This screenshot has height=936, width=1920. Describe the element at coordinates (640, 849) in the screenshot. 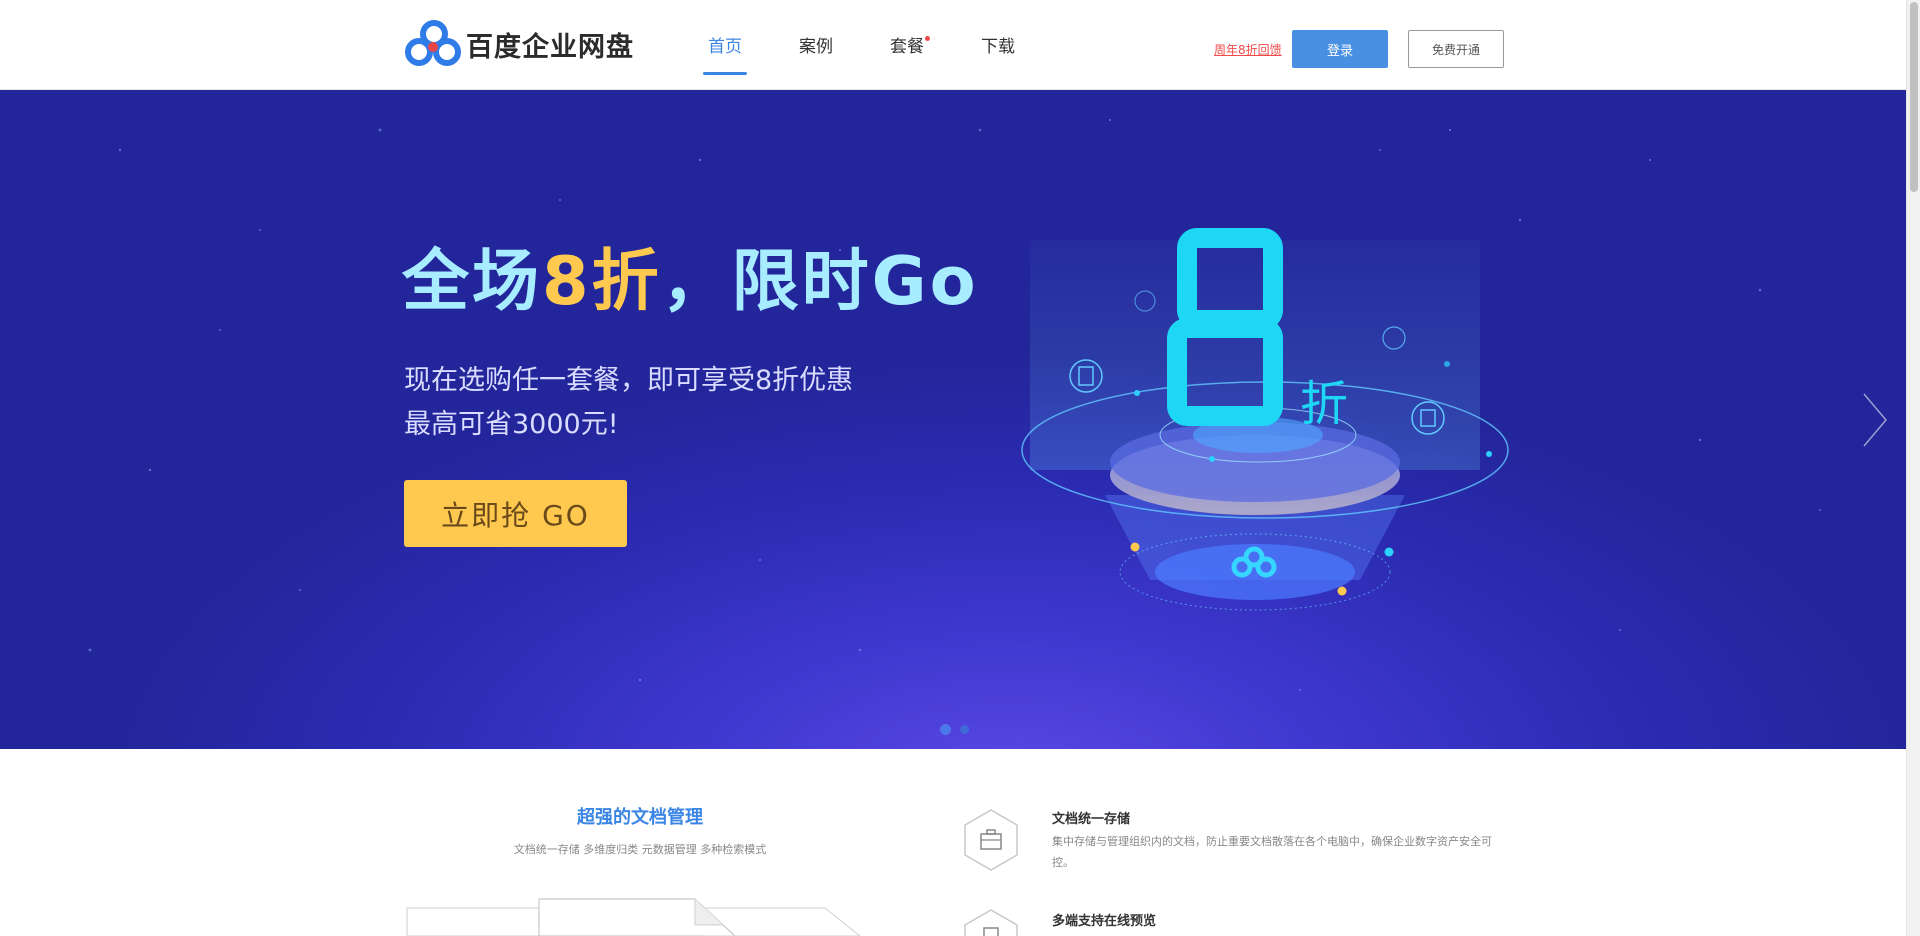

I see `section-subtitle: 文档统一存储 多维度归类 元数据管理 多种检索模式` at that location.